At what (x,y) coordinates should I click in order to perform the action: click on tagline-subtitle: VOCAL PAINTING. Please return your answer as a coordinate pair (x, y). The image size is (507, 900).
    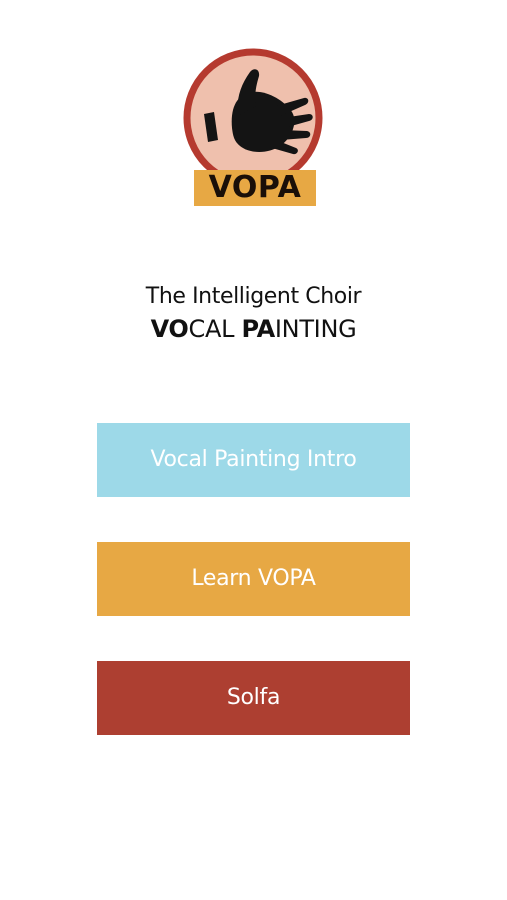
    Looking at the image, I should click on (253, 329).